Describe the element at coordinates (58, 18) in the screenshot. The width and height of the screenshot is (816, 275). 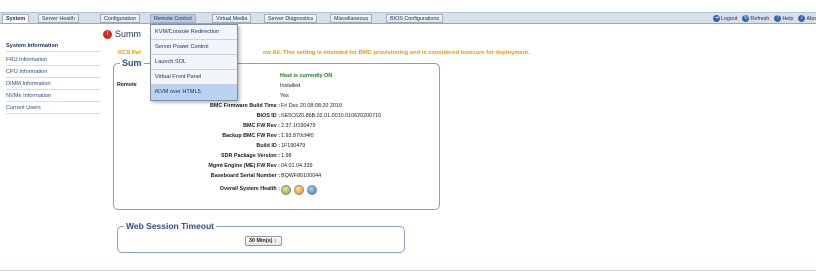
I see `tab-server-health: Server Health` at that location.